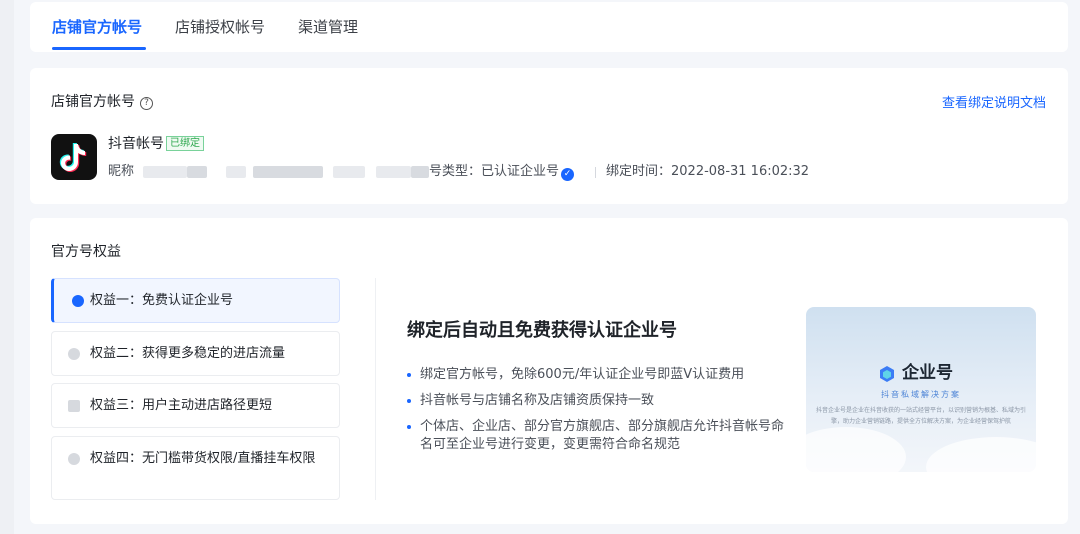  What do you see at coordinates (78, 301) in the screenshot?
I see `shield-icon` at bounding box center [78, 301].